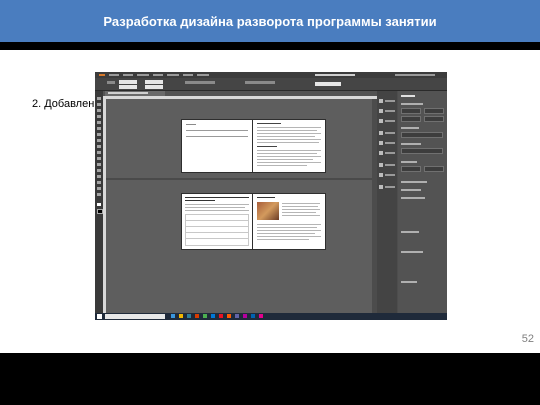  I want to click on text-wrap-panel-icon, so click(381, 187).